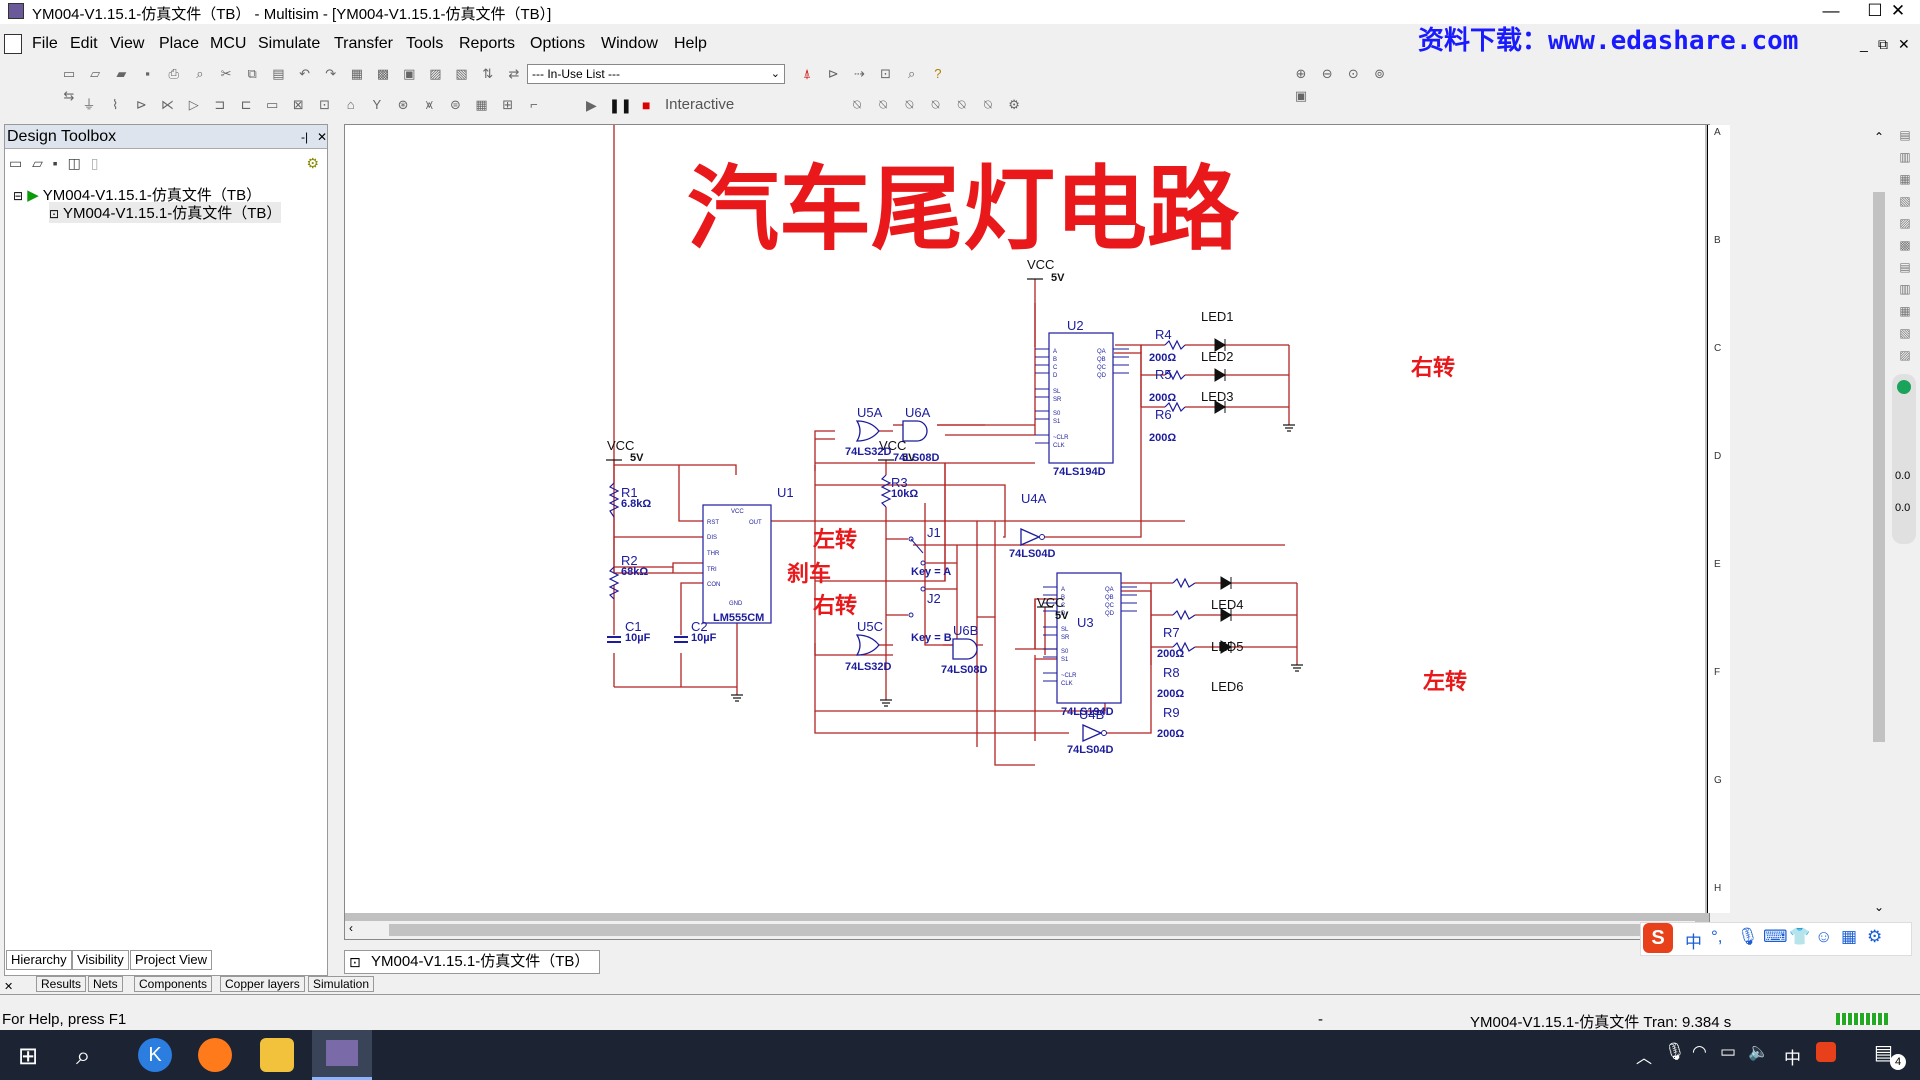  Describe the element at coordinates (121, 74) in the screenshot. I see `open-folder-icon: ▰` at that location.